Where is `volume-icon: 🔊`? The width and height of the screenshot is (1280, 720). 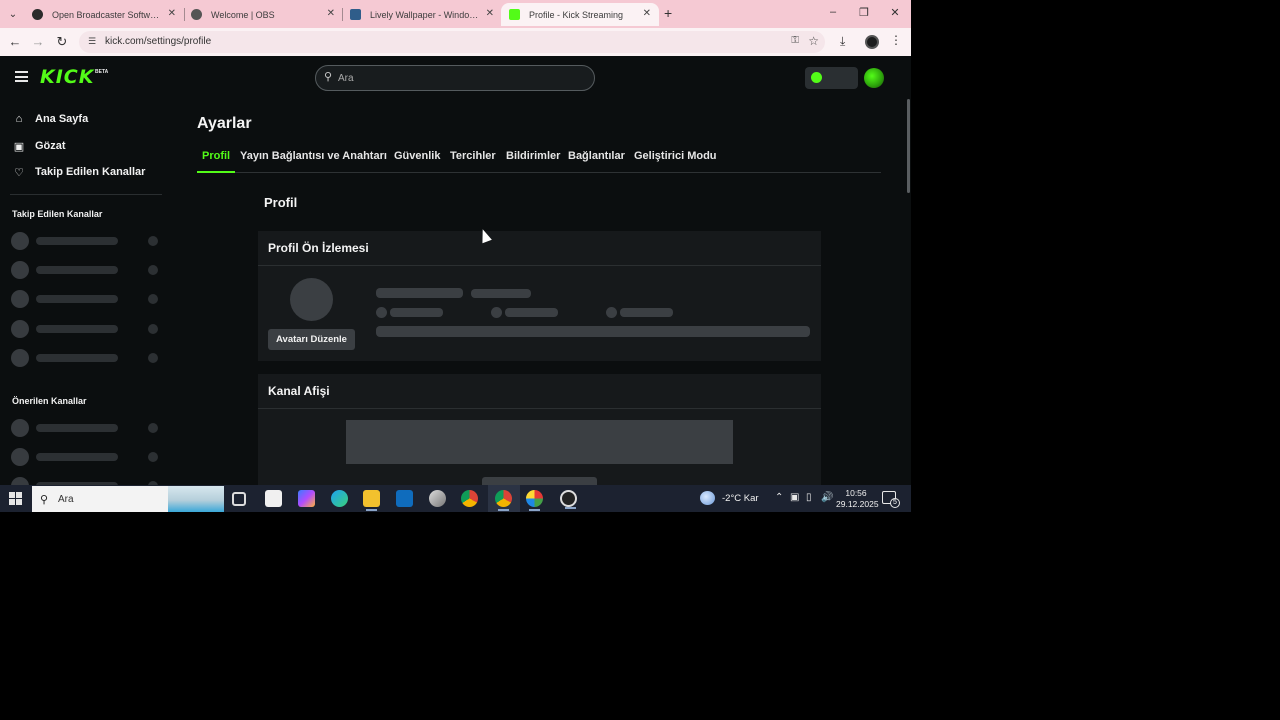 volume-icon: 🔊 is located at coordinates (827, 497).